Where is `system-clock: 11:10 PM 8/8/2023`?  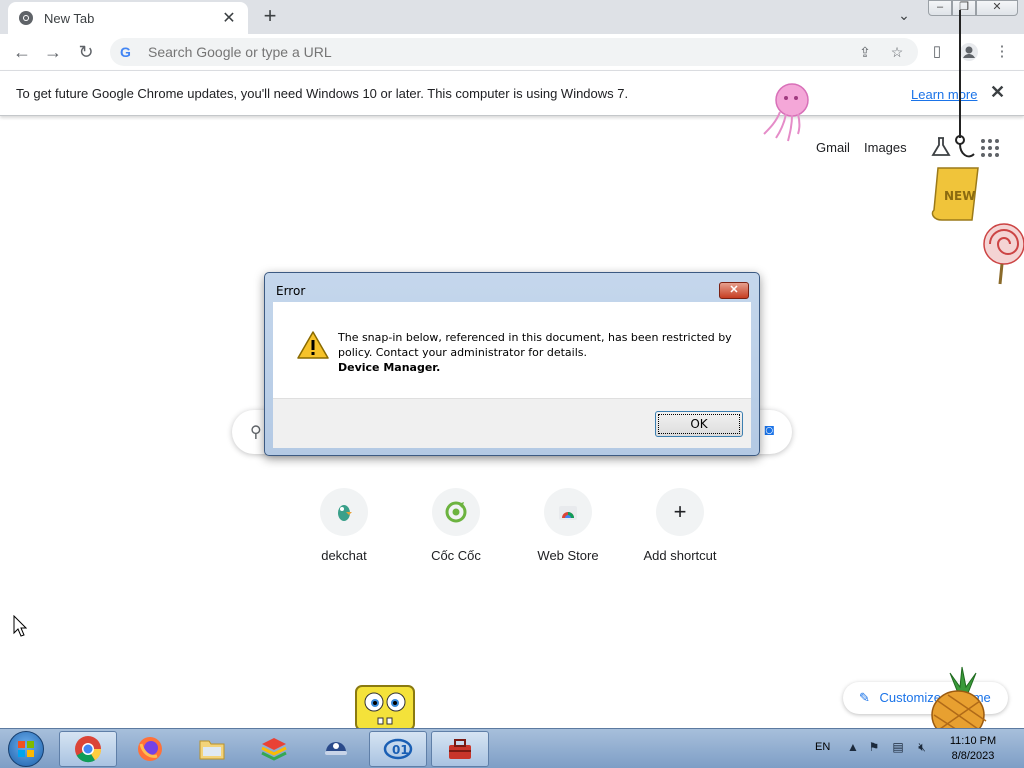 system-clock: 11:10 PM 8/8/2023 is located at coordinates (973, 749).